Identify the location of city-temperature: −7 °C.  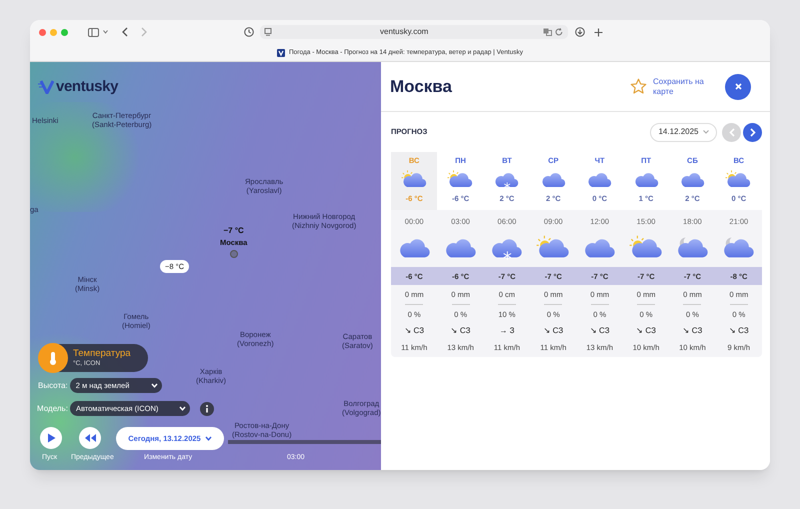
(234, 231).